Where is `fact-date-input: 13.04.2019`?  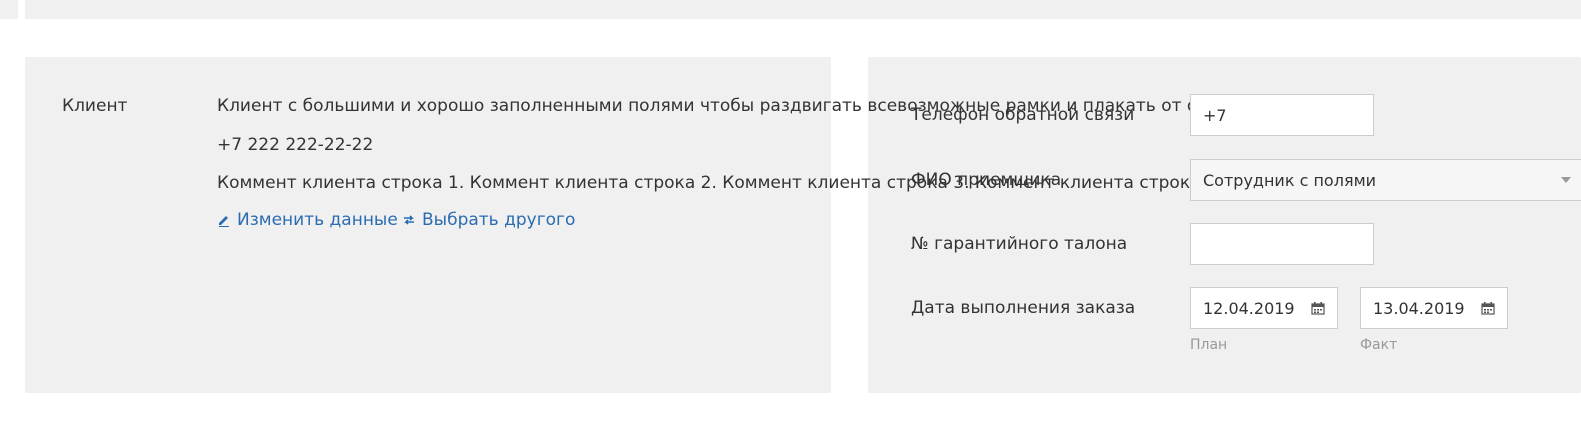
fact-date-input: 13.04.2019 is located at coordinates (1434, 308).